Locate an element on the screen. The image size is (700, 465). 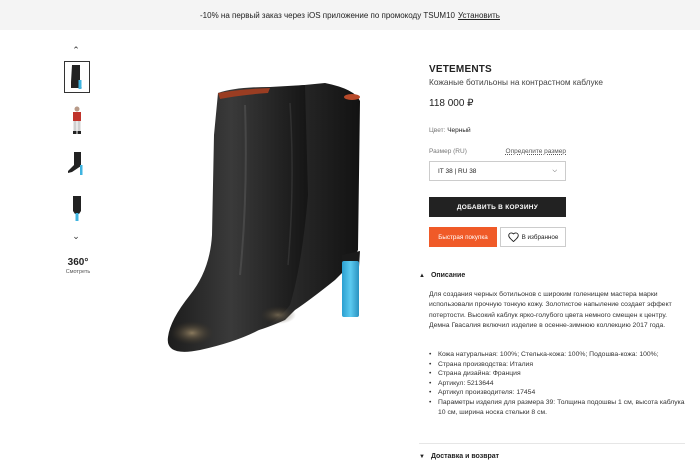
thumbnail-boot-back is located at coordinates (77, 208).